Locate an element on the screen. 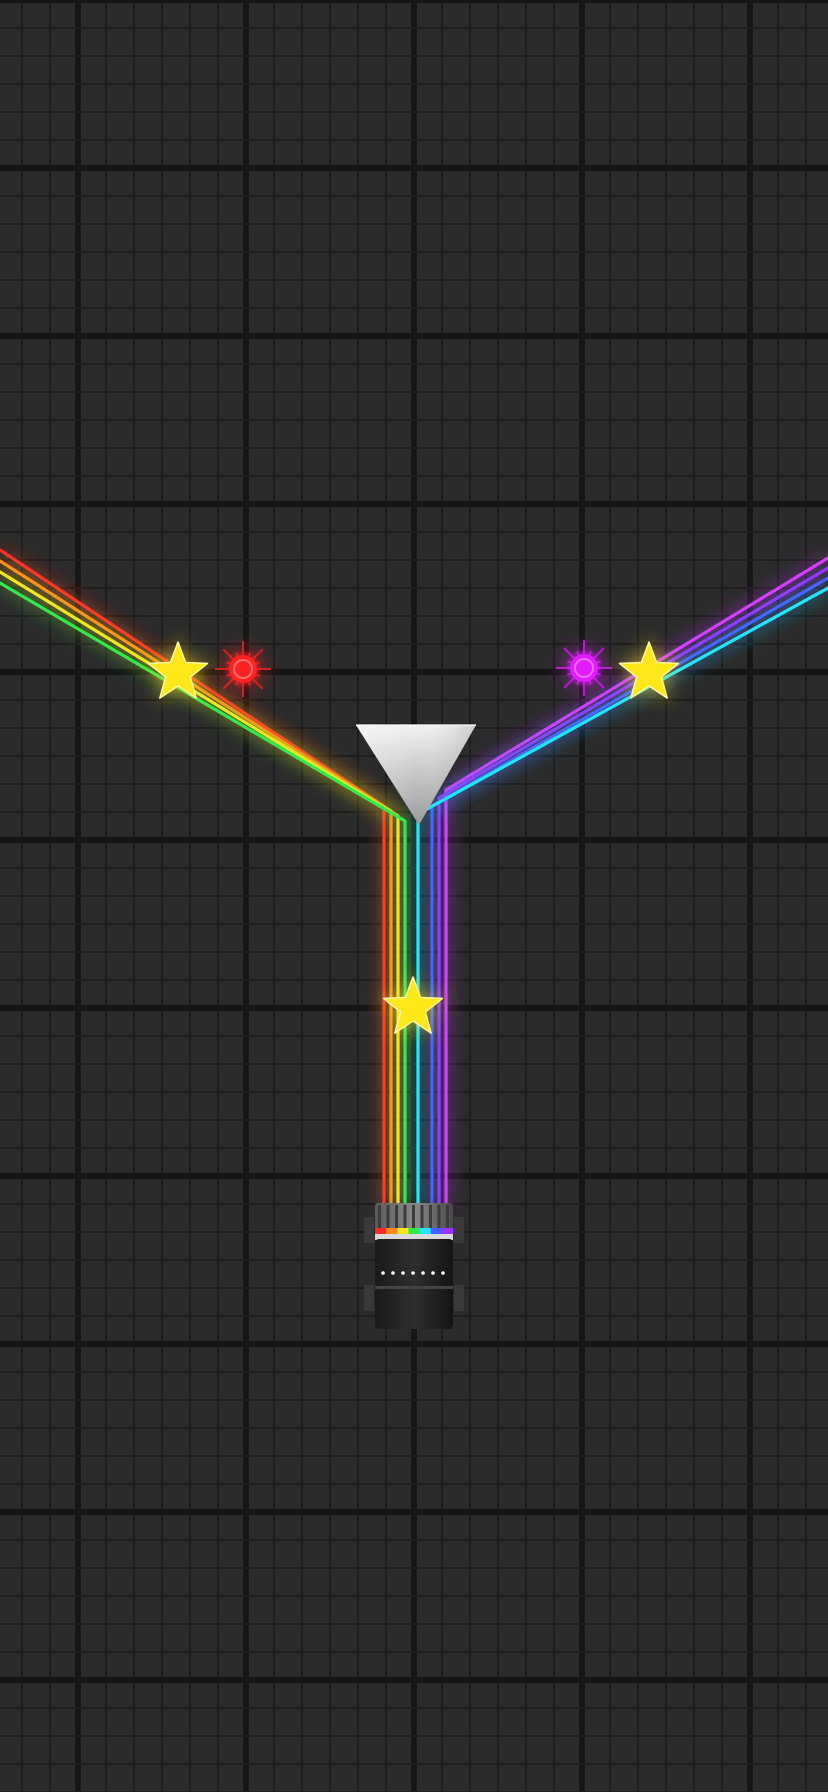 The height and width of the screenshot is (1792, 828). light-emitter-icon is located at coordinates (414, 1266).